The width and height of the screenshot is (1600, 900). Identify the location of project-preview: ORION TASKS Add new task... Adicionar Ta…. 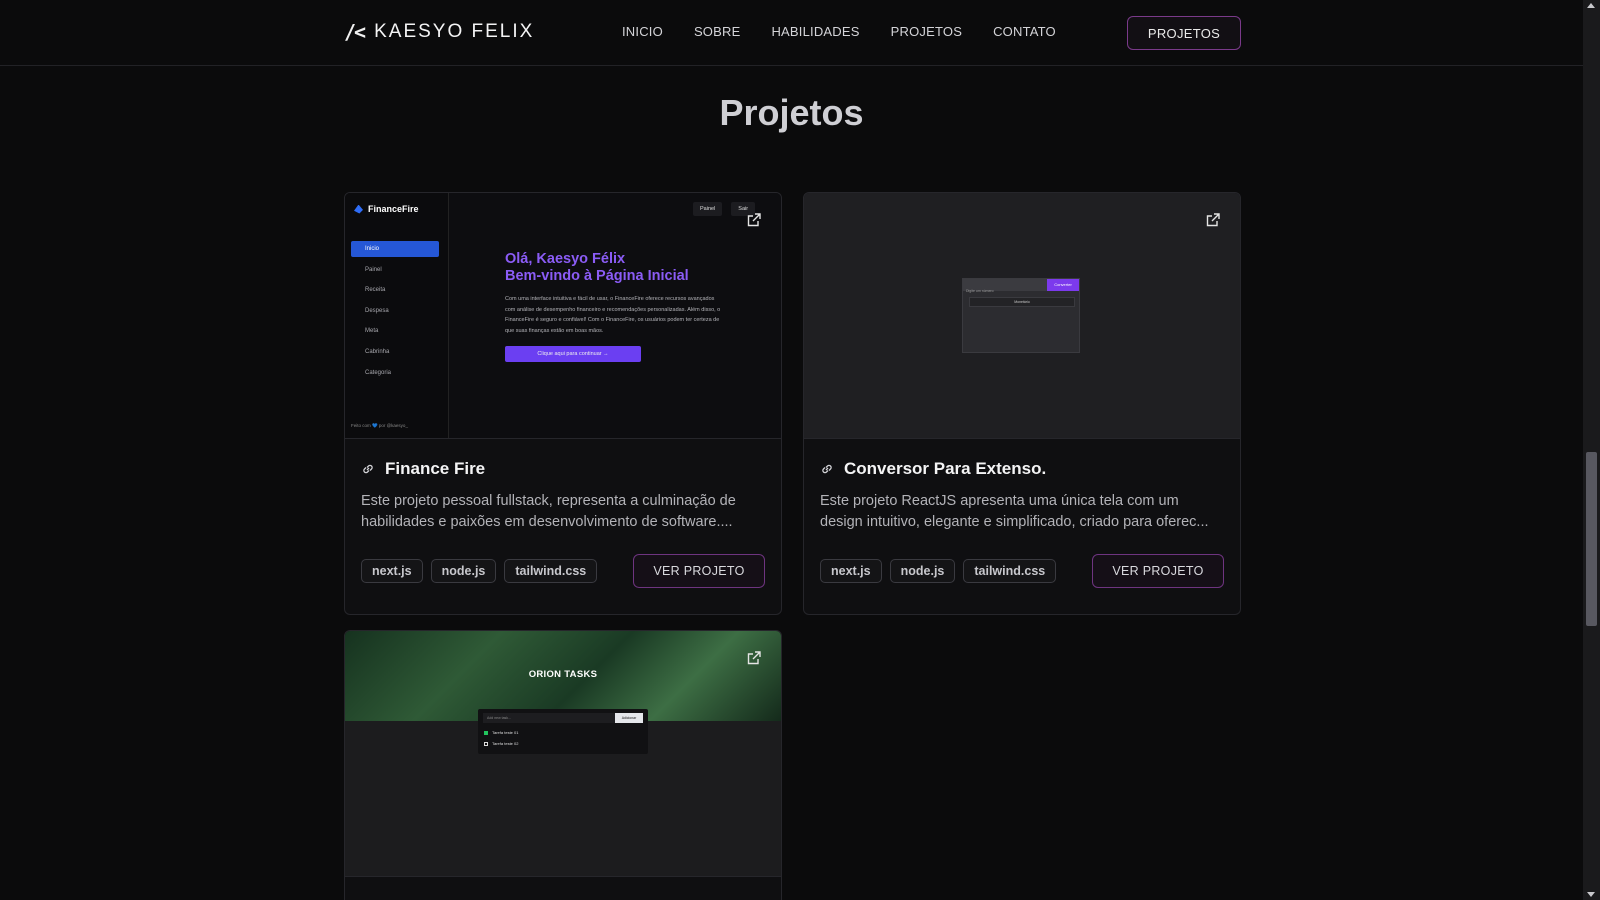
(563, 754).